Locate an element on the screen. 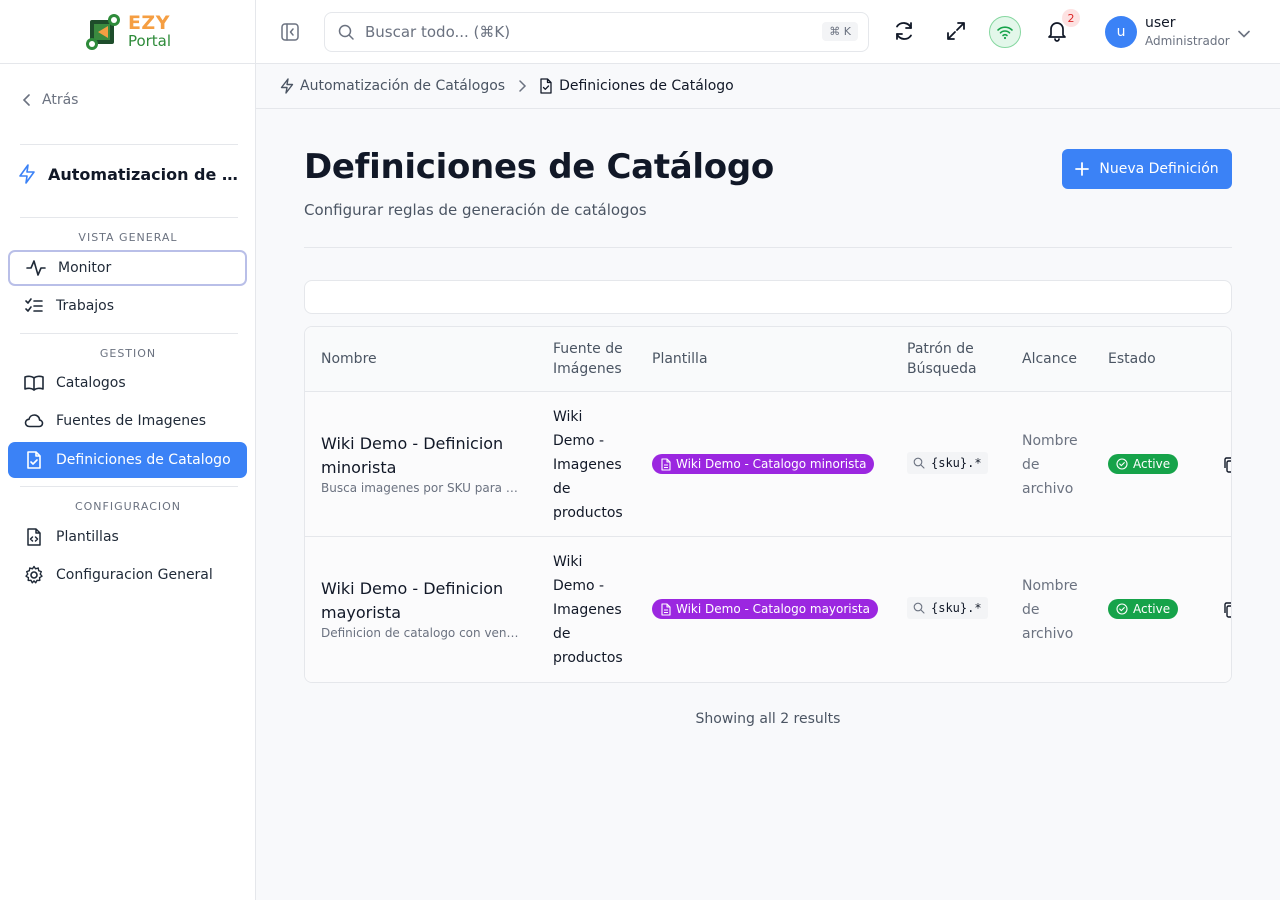 Image resolution: width=1280 pixels, height=900 pixels. logo-name-top: EZY is located at coordinates (148, 23).